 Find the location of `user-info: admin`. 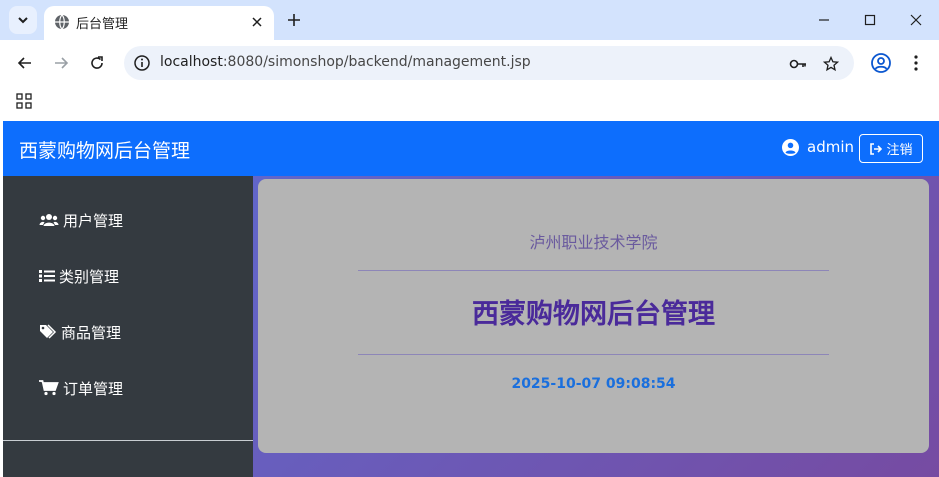

user-info: admin is located at coordinates (818, 147).